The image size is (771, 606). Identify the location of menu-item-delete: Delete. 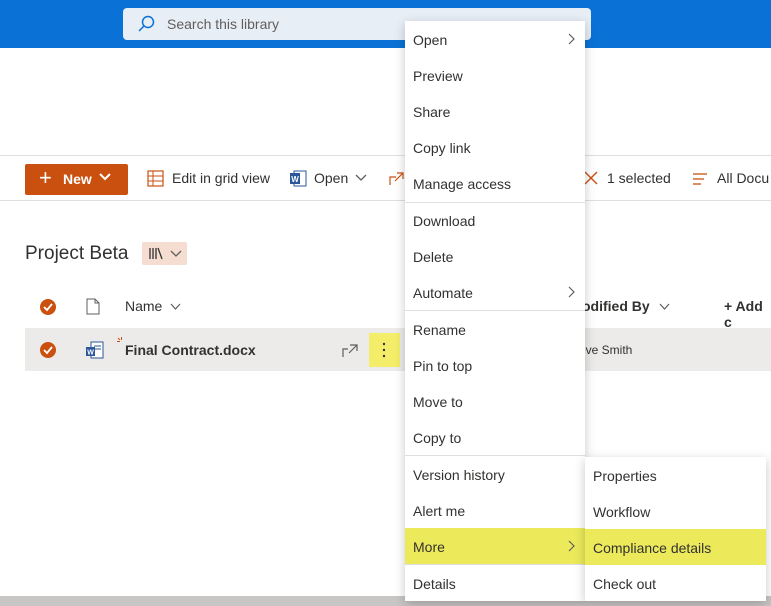
(495, 256).